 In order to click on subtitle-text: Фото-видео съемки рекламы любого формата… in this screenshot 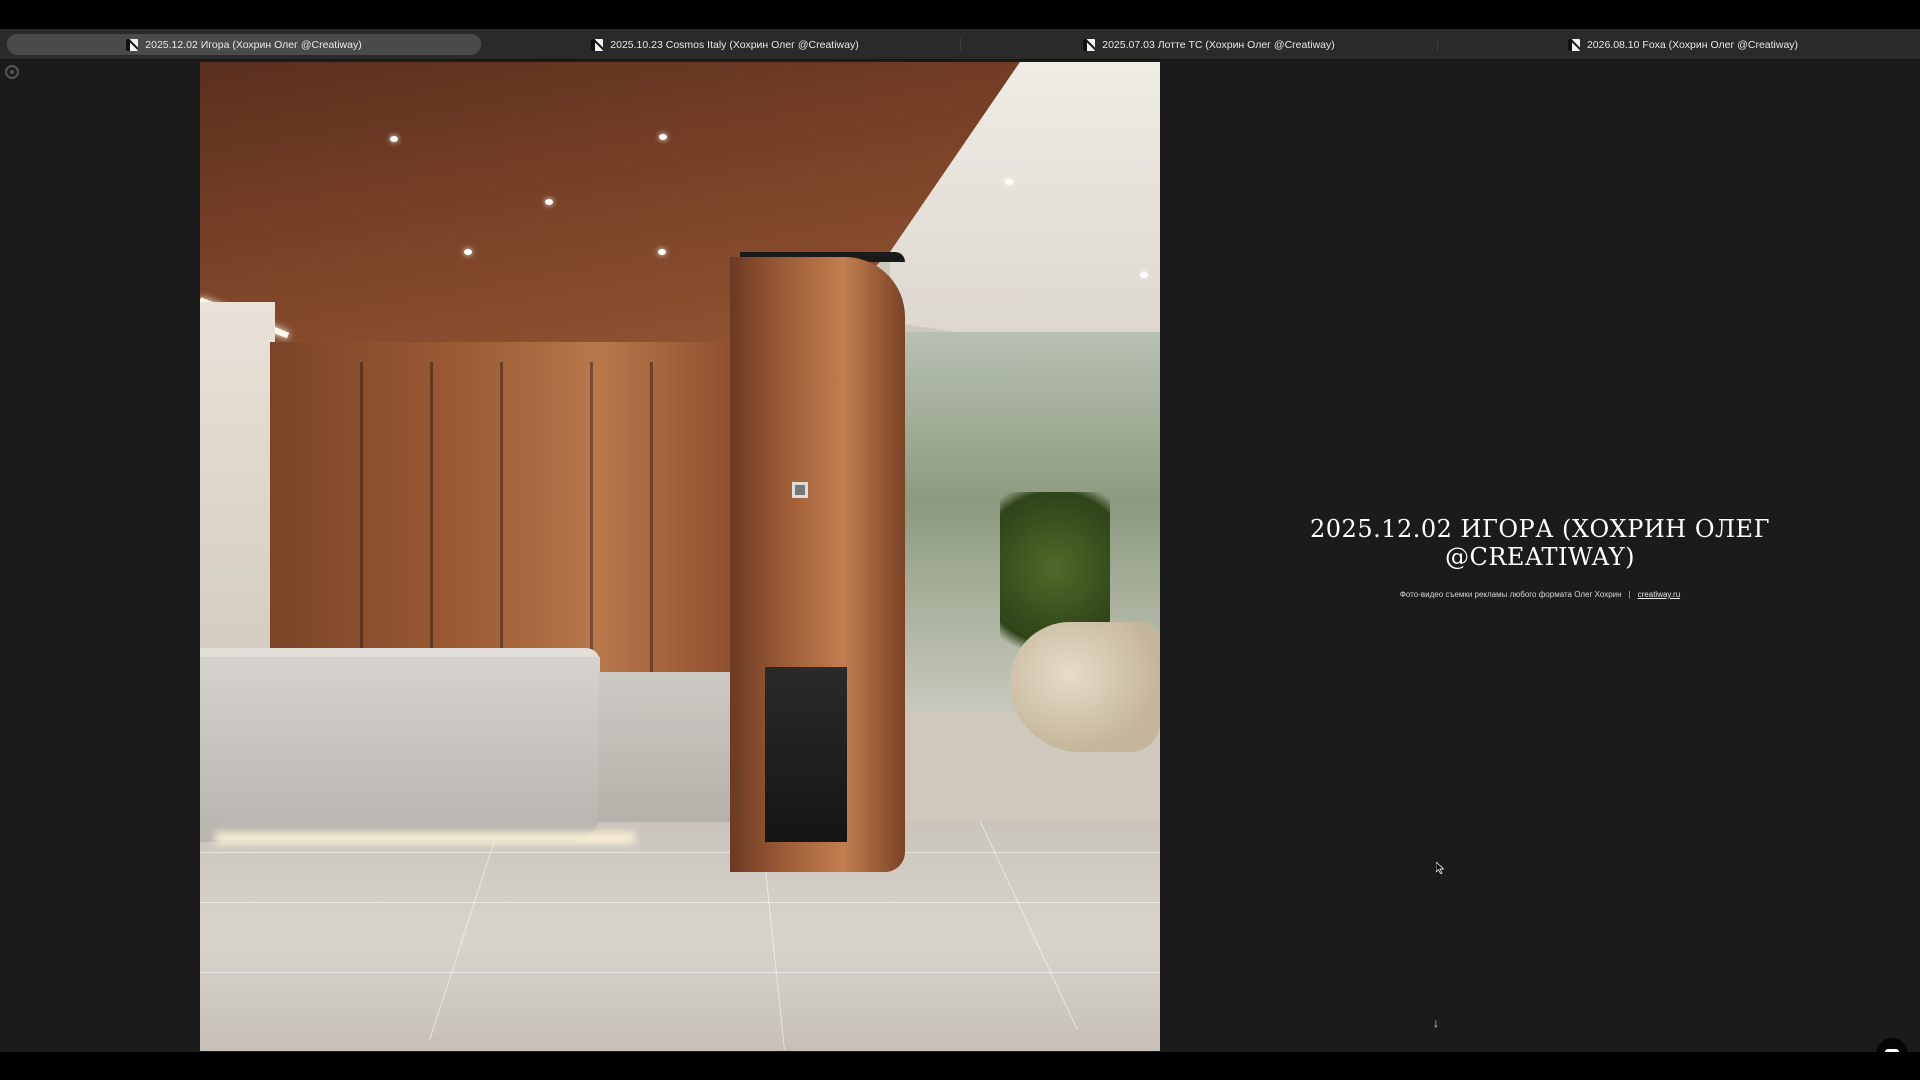, I will do `click(1510, 594)`.